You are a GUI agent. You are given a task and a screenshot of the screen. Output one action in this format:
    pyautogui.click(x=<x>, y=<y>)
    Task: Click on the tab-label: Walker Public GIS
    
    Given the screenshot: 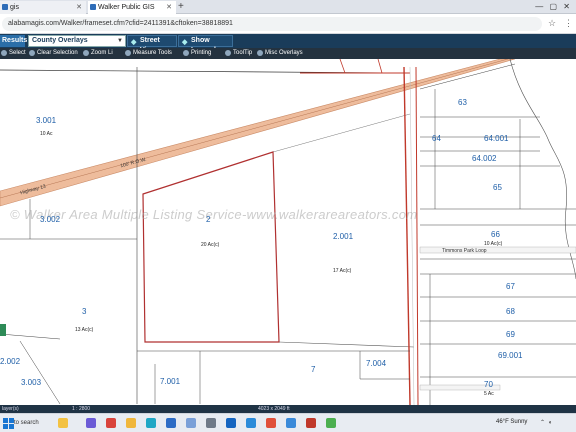 What is the action you would take?
    pyautogui.click(x=126, y=7)
    